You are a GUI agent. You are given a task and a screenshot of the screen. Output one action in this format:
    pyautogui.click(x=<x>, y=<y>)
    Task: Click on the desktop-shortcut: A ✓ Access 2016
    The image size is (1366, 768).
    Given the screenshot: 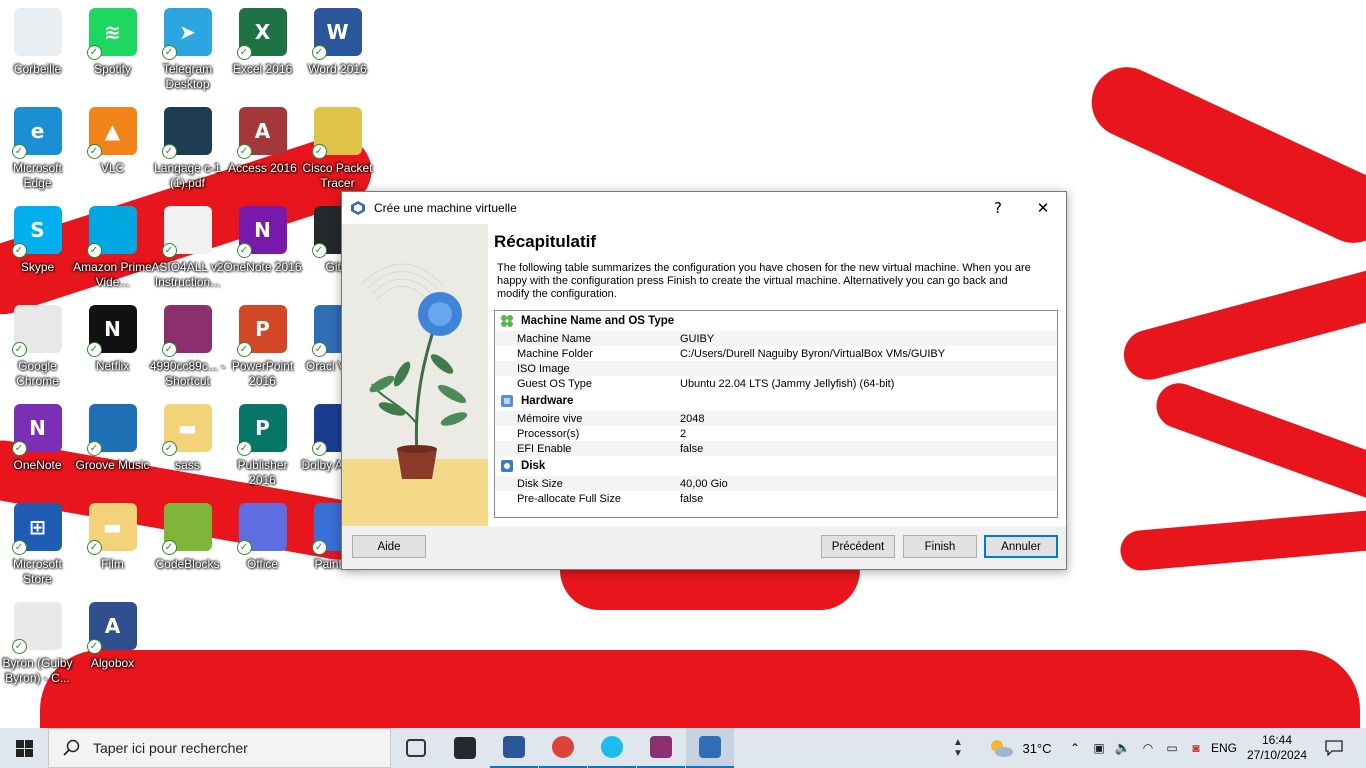 What is the action you would take?
    pyautogui.click(x=262, y=141)
    